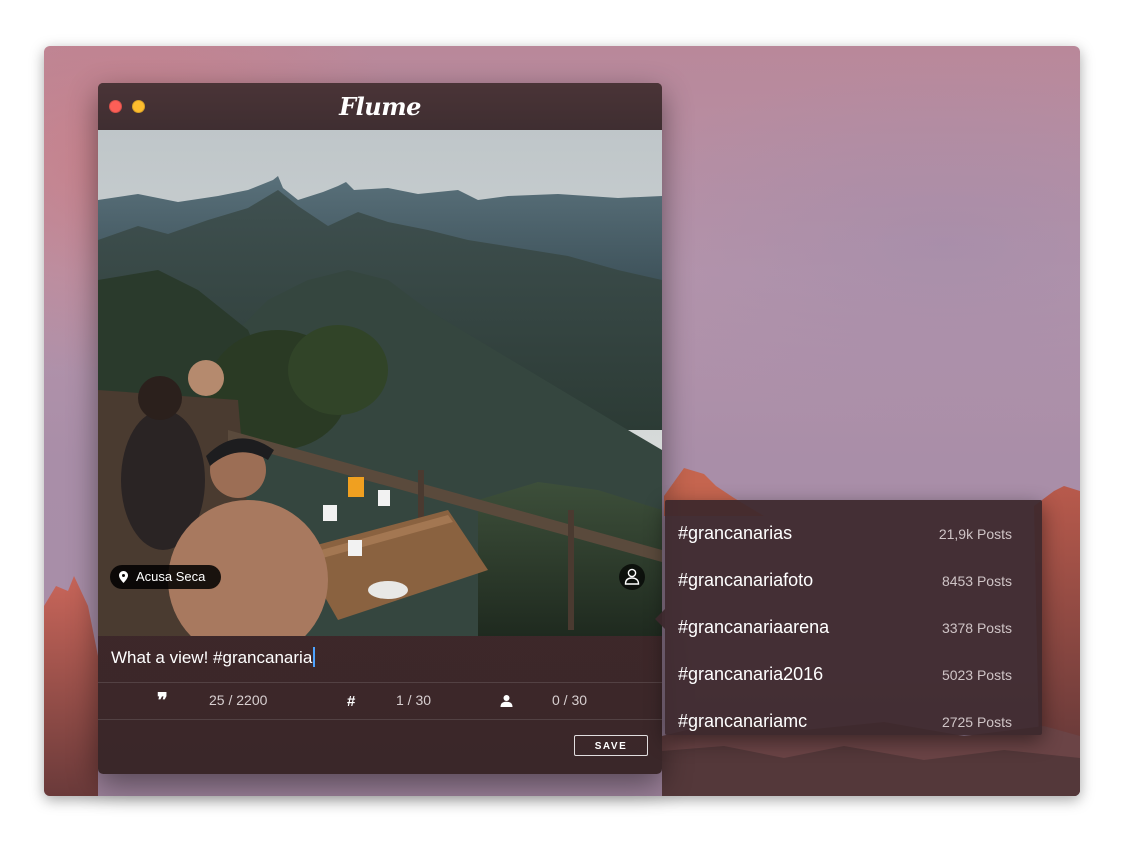 This screenshot has height=856, width=1138. What do you see at coordinates (123, 577) in the screenshot?
I see `location-pin-icon` at bounding box center [123, 577].